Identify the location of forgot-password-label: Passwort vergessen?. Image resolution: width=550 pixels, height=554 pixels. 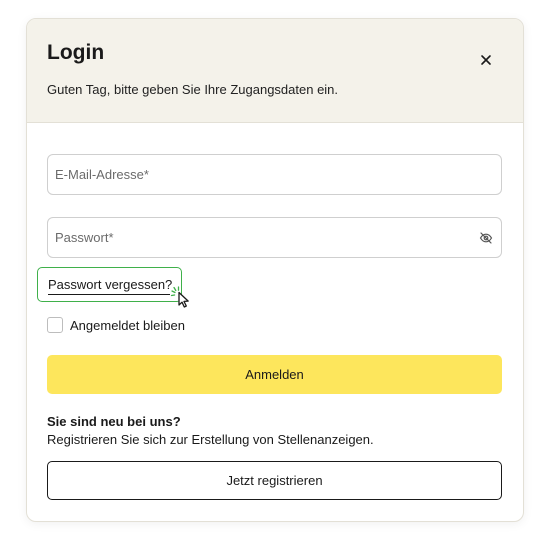
(110, 284).